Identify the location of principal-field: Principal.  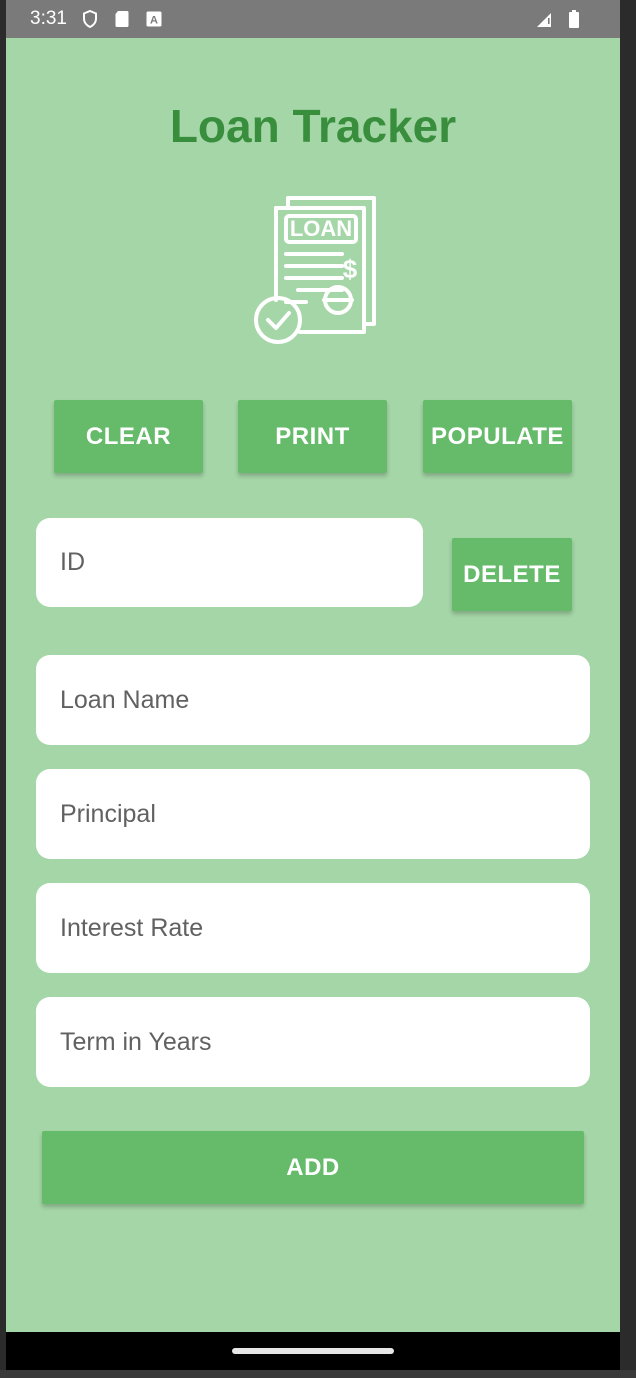
(313, 814).